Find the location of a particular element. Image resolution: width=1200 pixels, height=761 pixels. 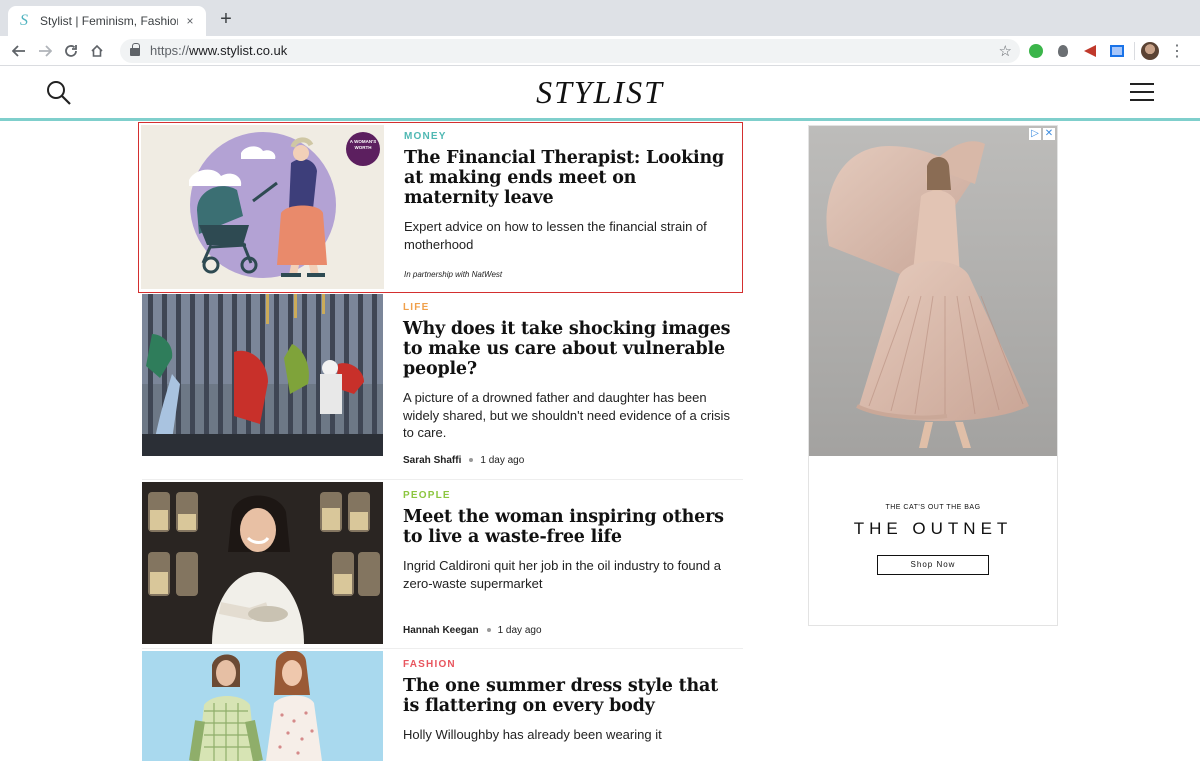

article-category: PEOPLE is located at coordinates (568, 495).